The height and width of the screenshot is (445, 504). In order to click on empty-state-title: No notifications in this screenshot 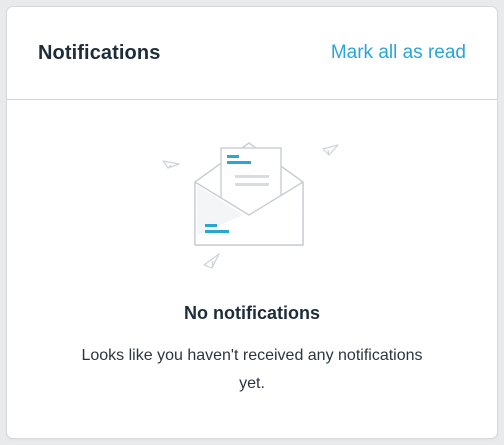, I will do `click(252, 313)`.